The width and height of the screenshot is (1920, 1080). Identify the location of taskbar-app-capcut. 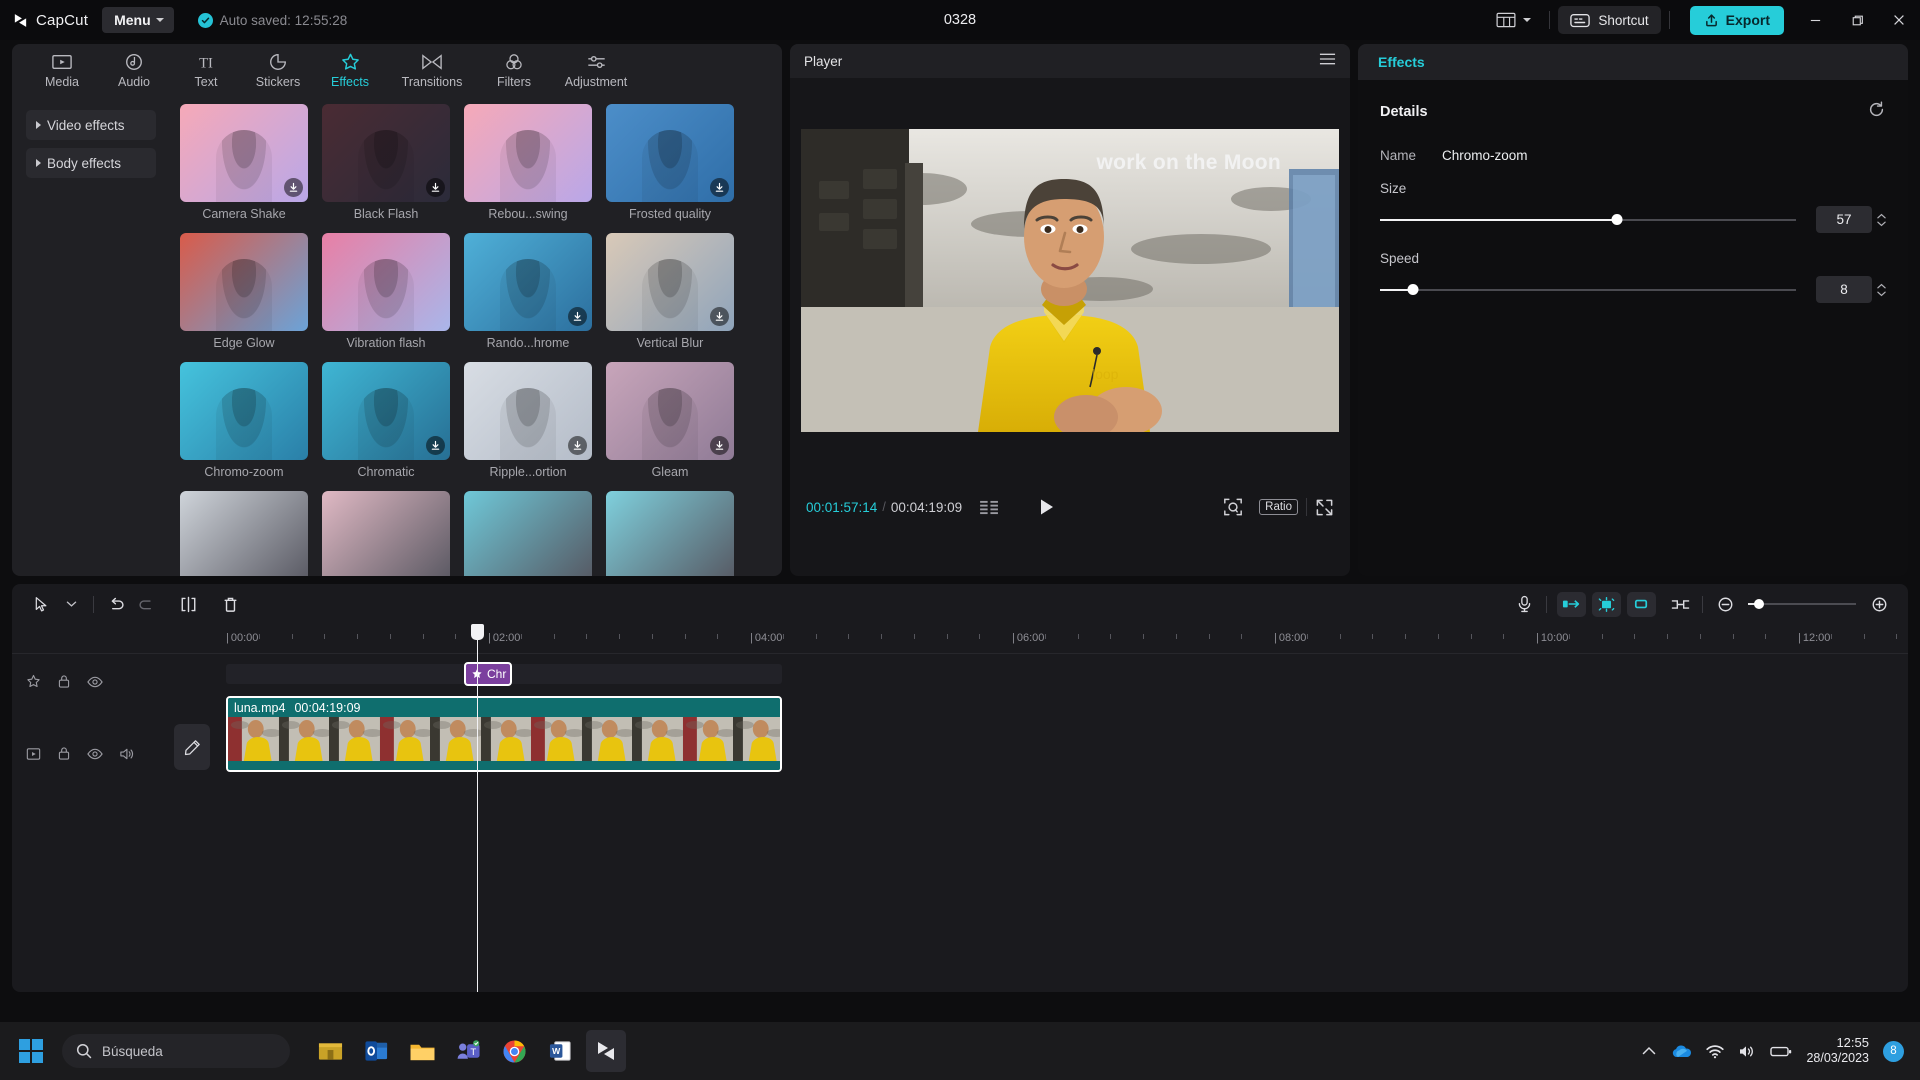
(606, 1051).